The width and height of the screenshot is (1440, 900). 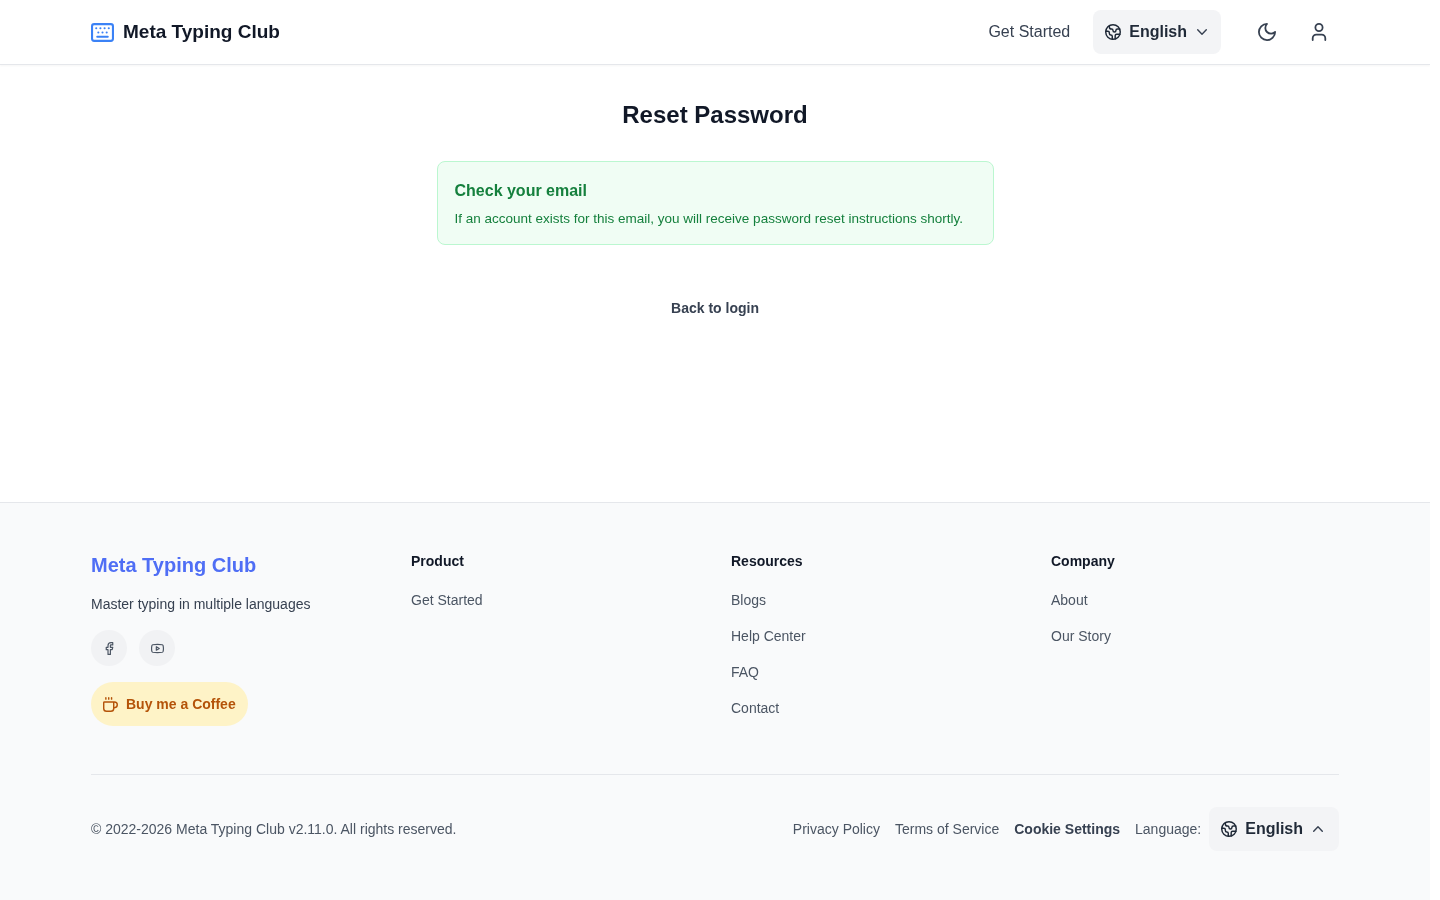 What do you see at coordinates (1069, 600) in the screenshot?
I see `footer-link: About` at bounding box center [1069, 600].